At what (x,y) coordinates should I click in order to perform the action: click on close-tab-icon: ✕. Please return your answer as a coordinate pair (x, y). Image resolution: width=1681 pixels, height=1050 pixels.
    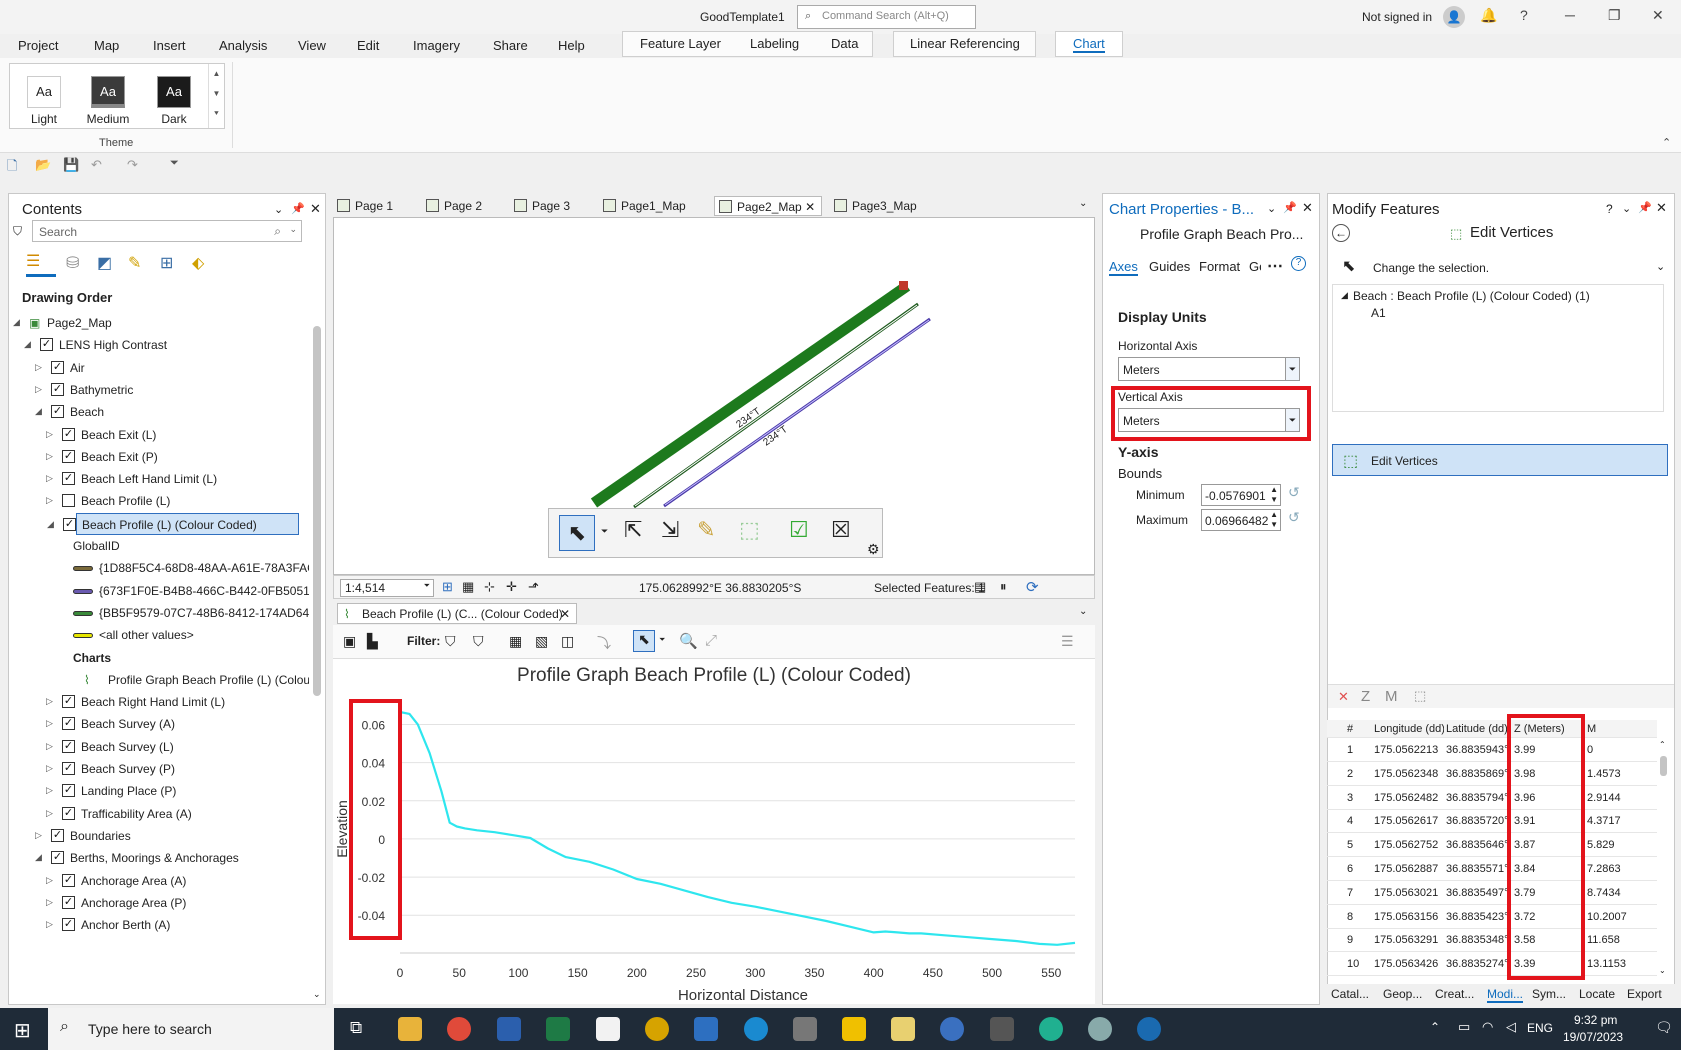
    Looking at the image, I should click on (810, 207).